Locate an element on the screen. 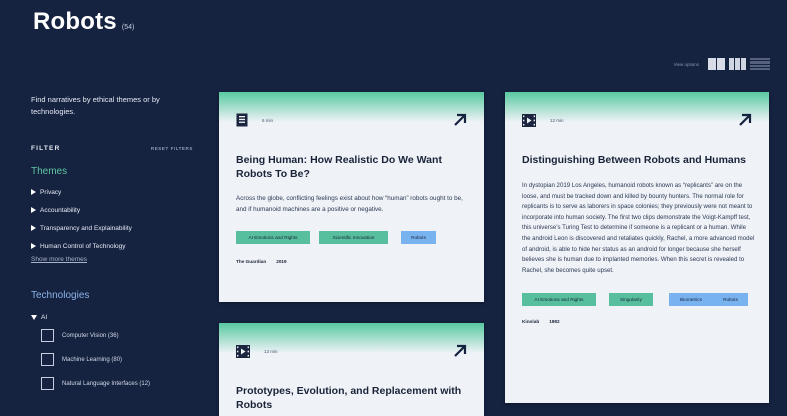  view-options: View options is located at coordinates (722, 64).